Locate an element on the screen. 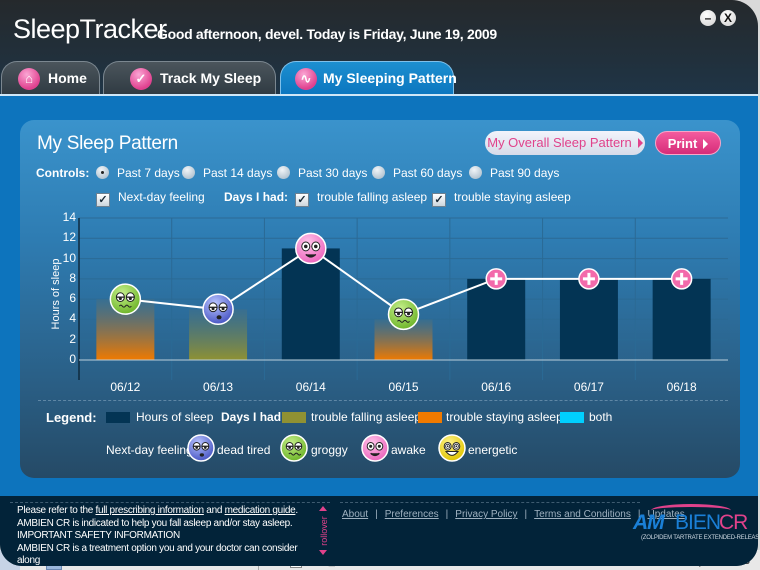  tab-my-sleeping-pattern: ∿ My Sleeping Pattern is located at coordinates (368, 78).